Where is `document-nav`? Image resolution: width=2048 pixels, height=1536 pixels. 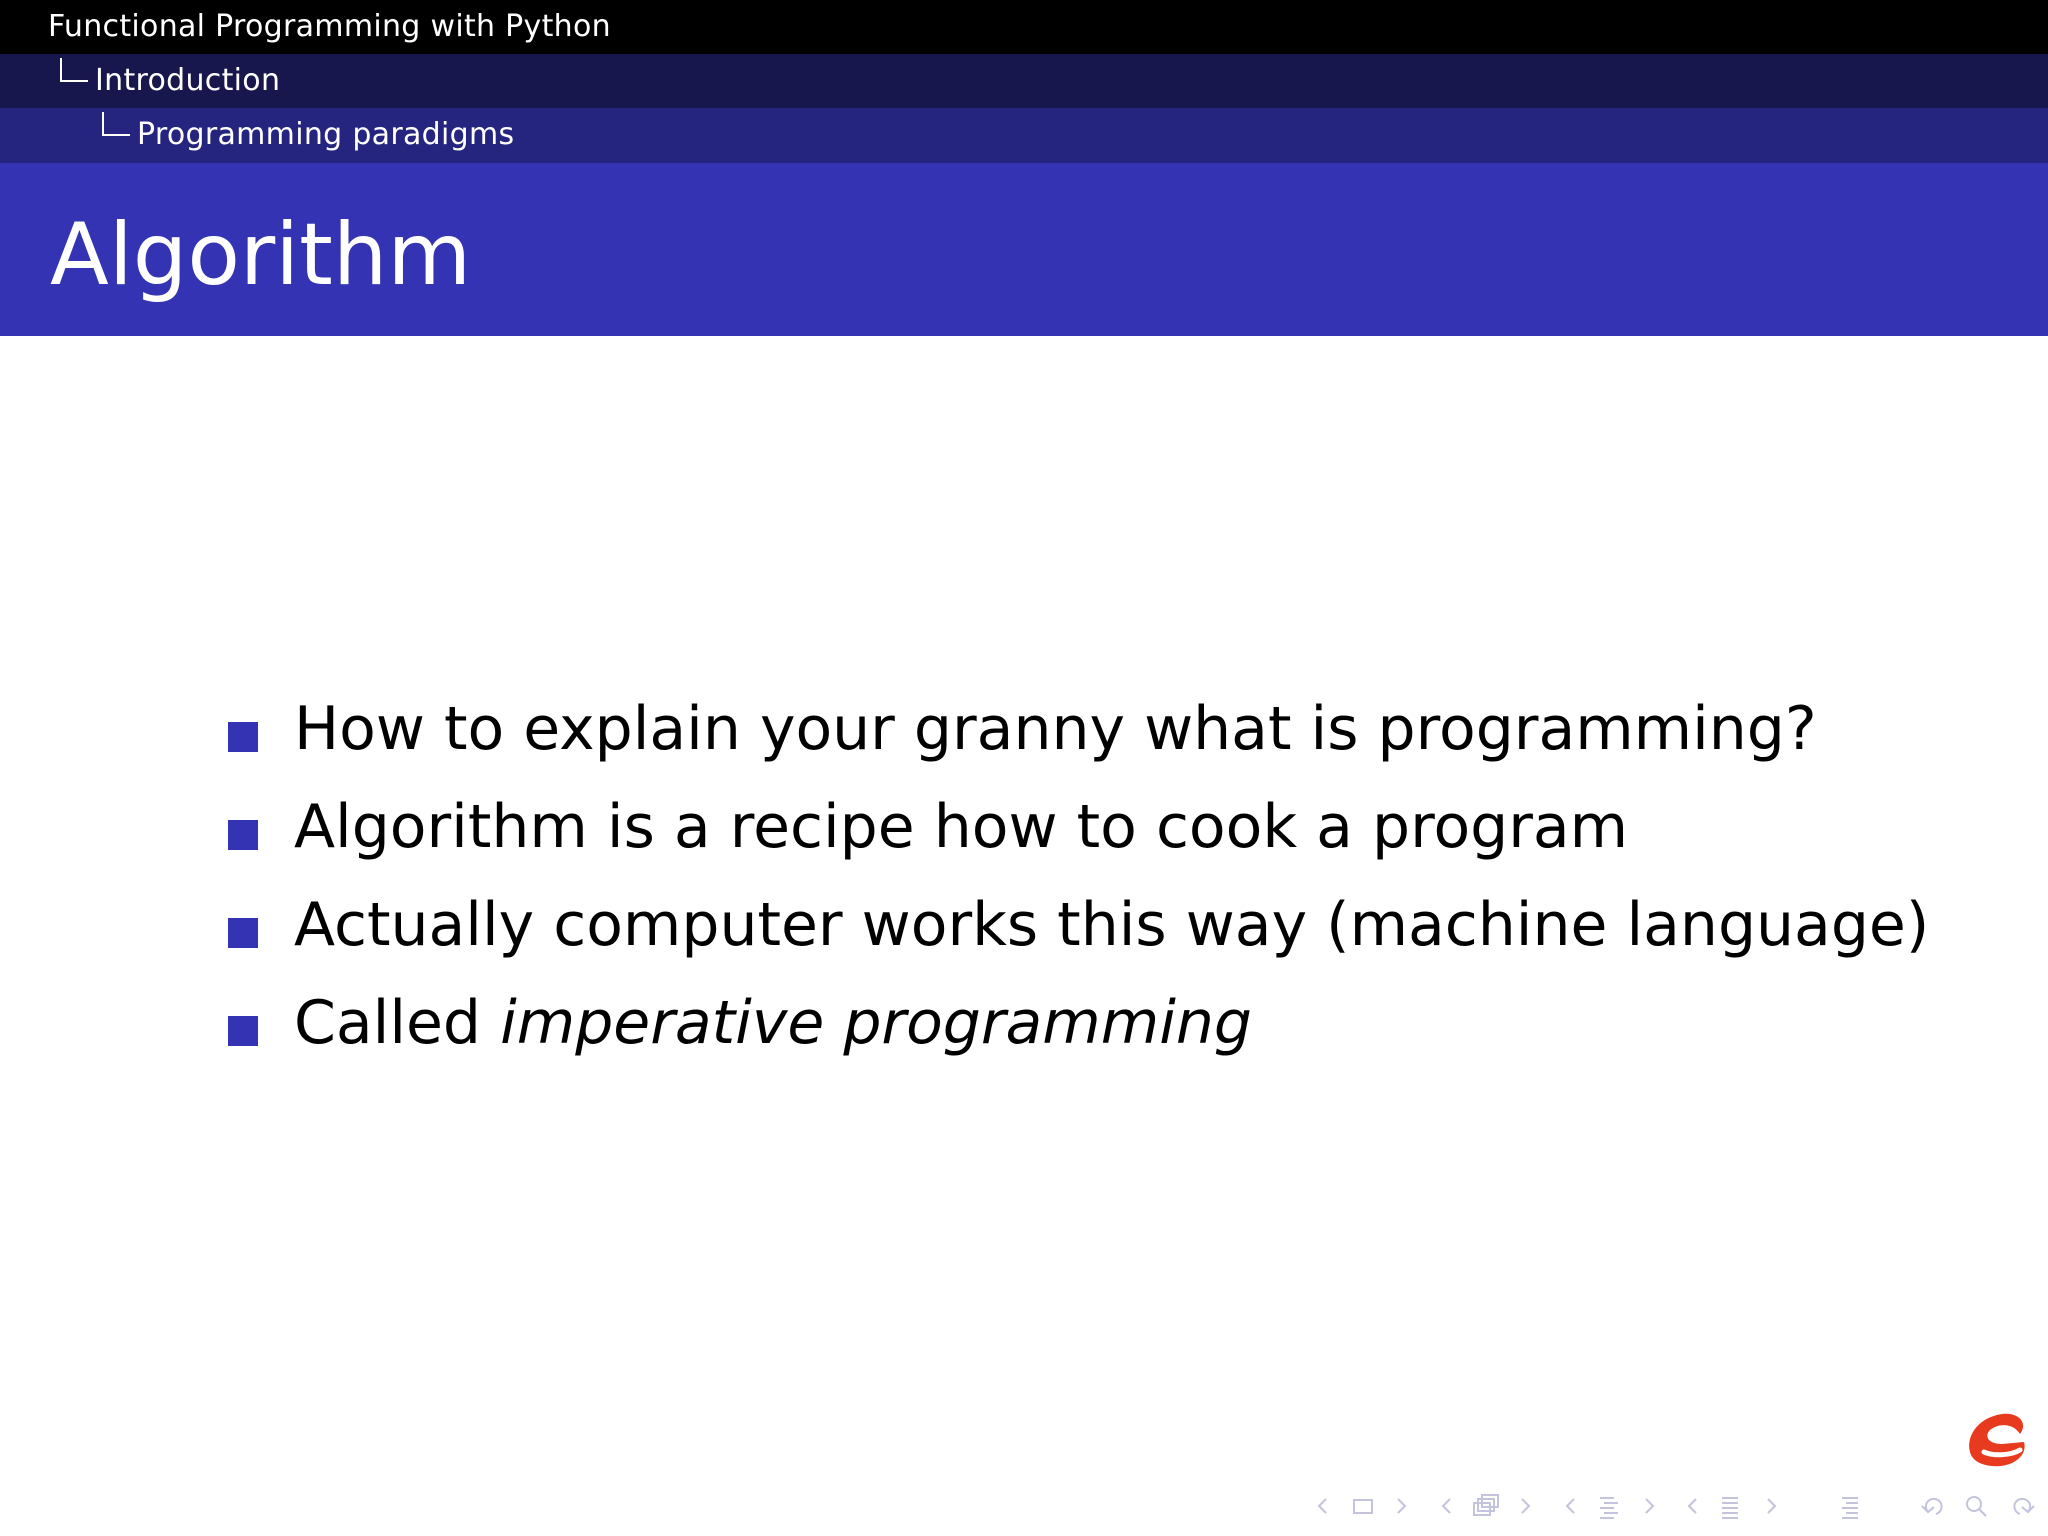 document-nav is located at coordinates (1732, 1508).